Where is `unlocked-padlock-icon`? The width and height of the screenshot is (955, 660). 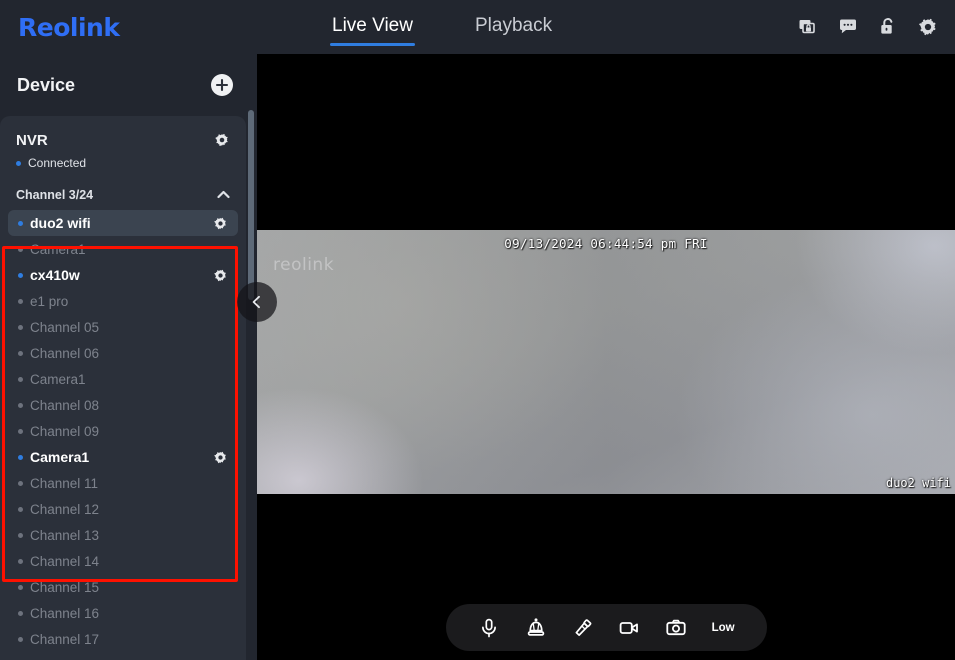 unlocked-padlock-icon is located at coordinates (888, 27).